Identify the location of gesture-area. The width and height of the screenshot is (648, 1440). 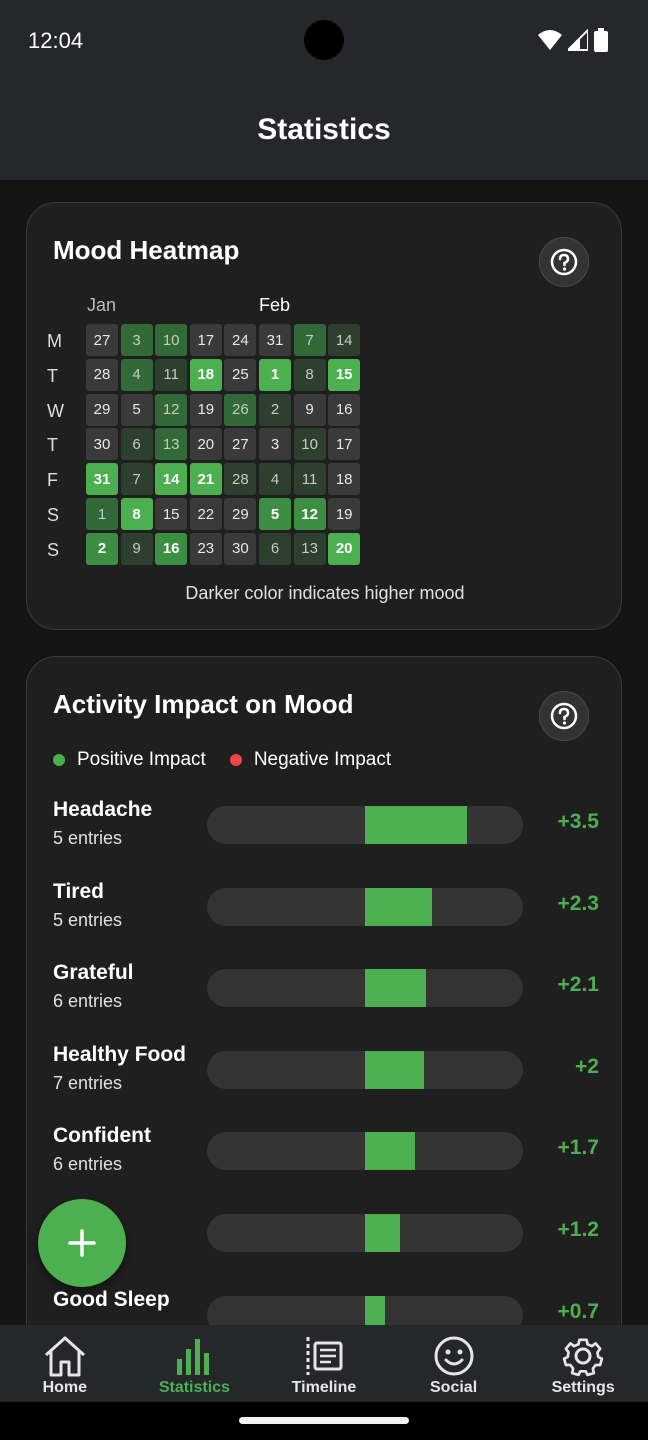
(324, 1421).